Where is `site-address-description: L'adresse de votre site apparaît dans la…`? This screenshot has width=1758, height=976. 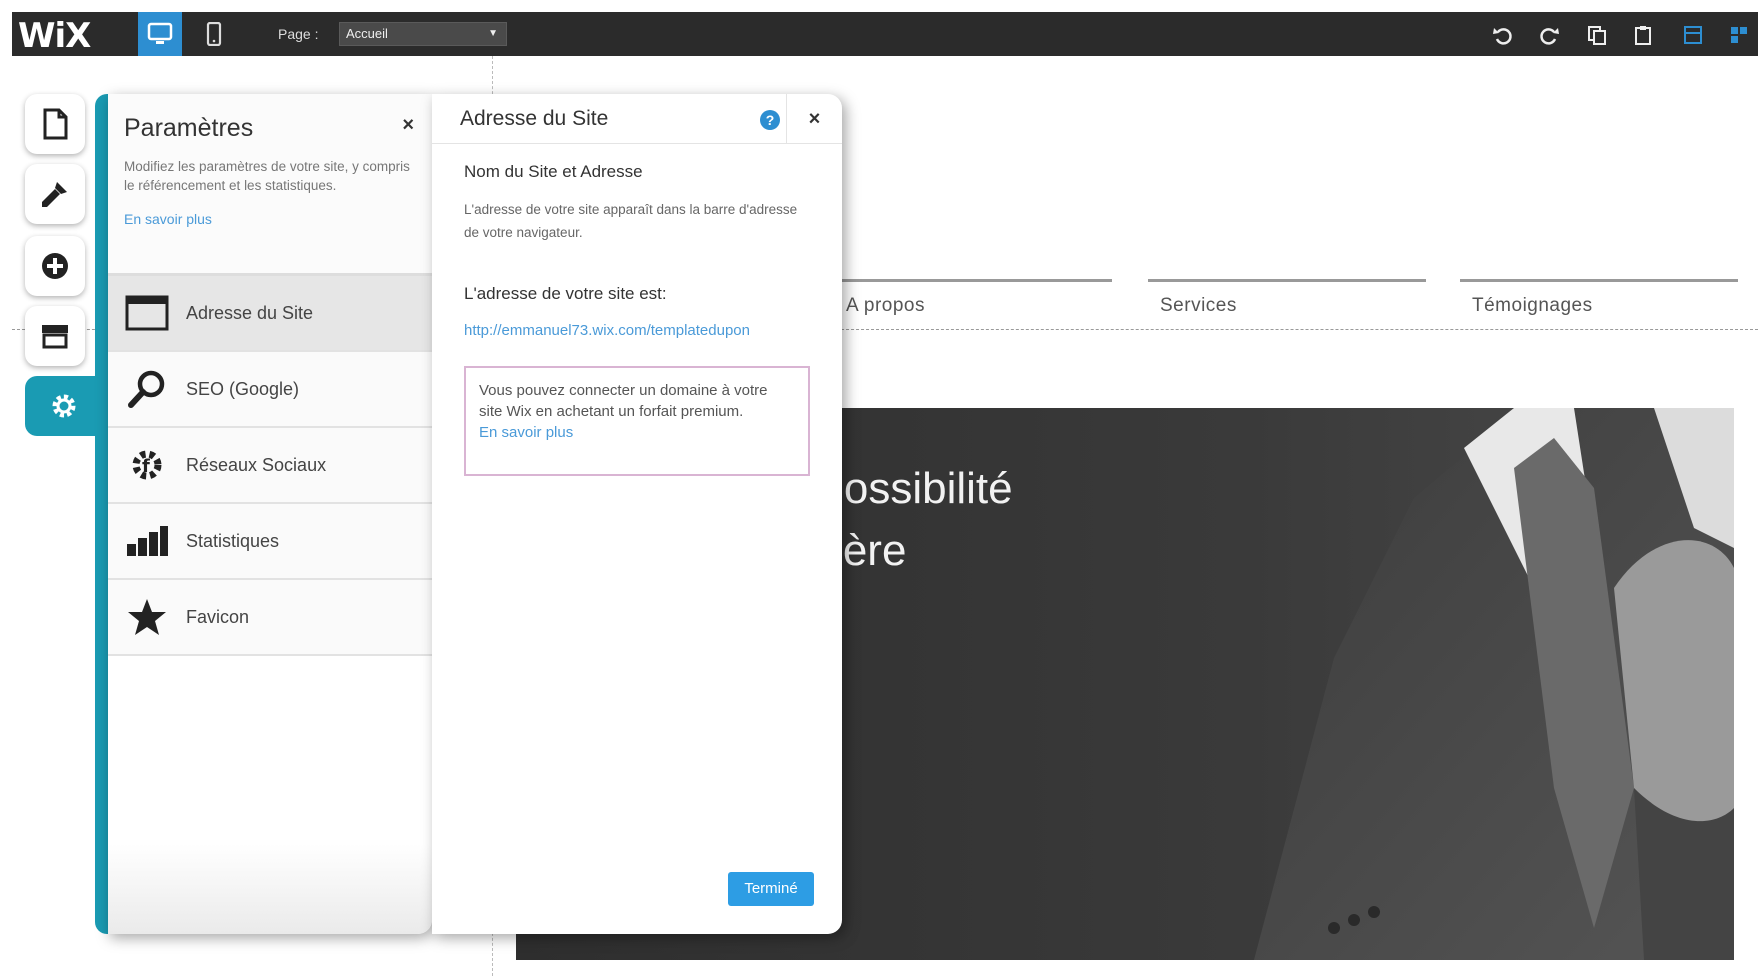 site-address-description: L'adresse de votre site apparaît dans la… is located at coordinates (631, 221).